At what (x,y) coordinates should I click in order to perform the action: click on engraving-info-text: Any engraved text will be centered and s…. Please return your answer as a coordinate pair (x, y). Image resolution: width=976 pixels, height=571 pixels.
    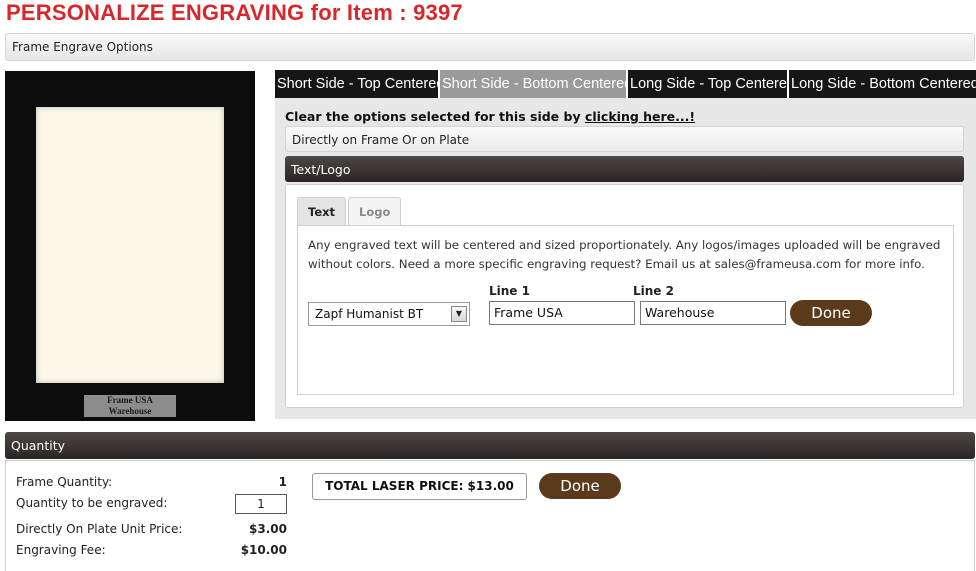
    Looking at the image, I should click on (624, 254).